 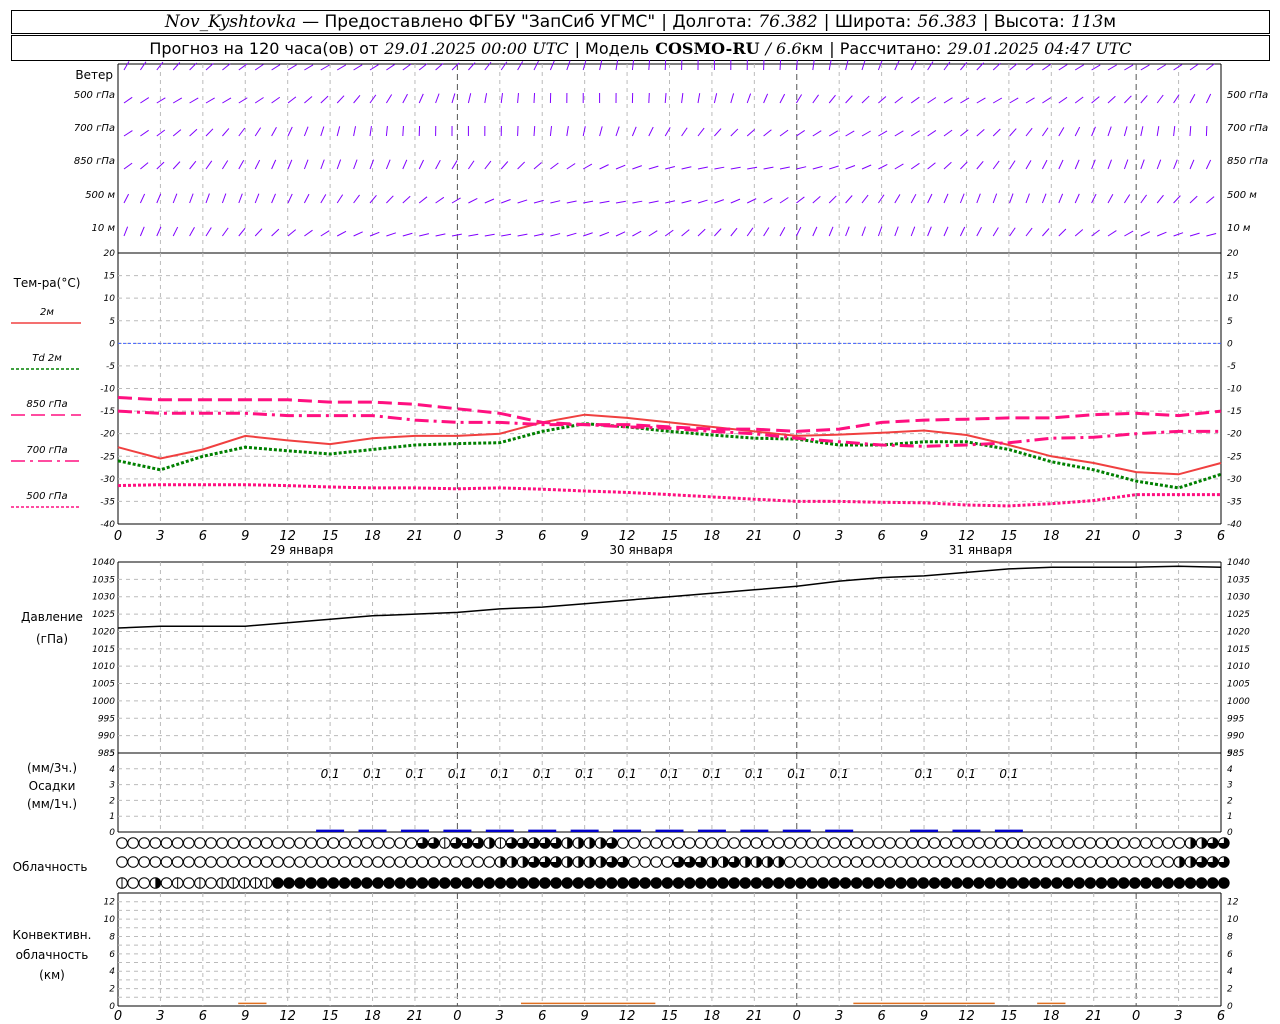 What do you see at coordinates (103, 667) in the screenshot?
I see `pressure-panel-ytick-left: 1010` at bounding box center [103, 667].